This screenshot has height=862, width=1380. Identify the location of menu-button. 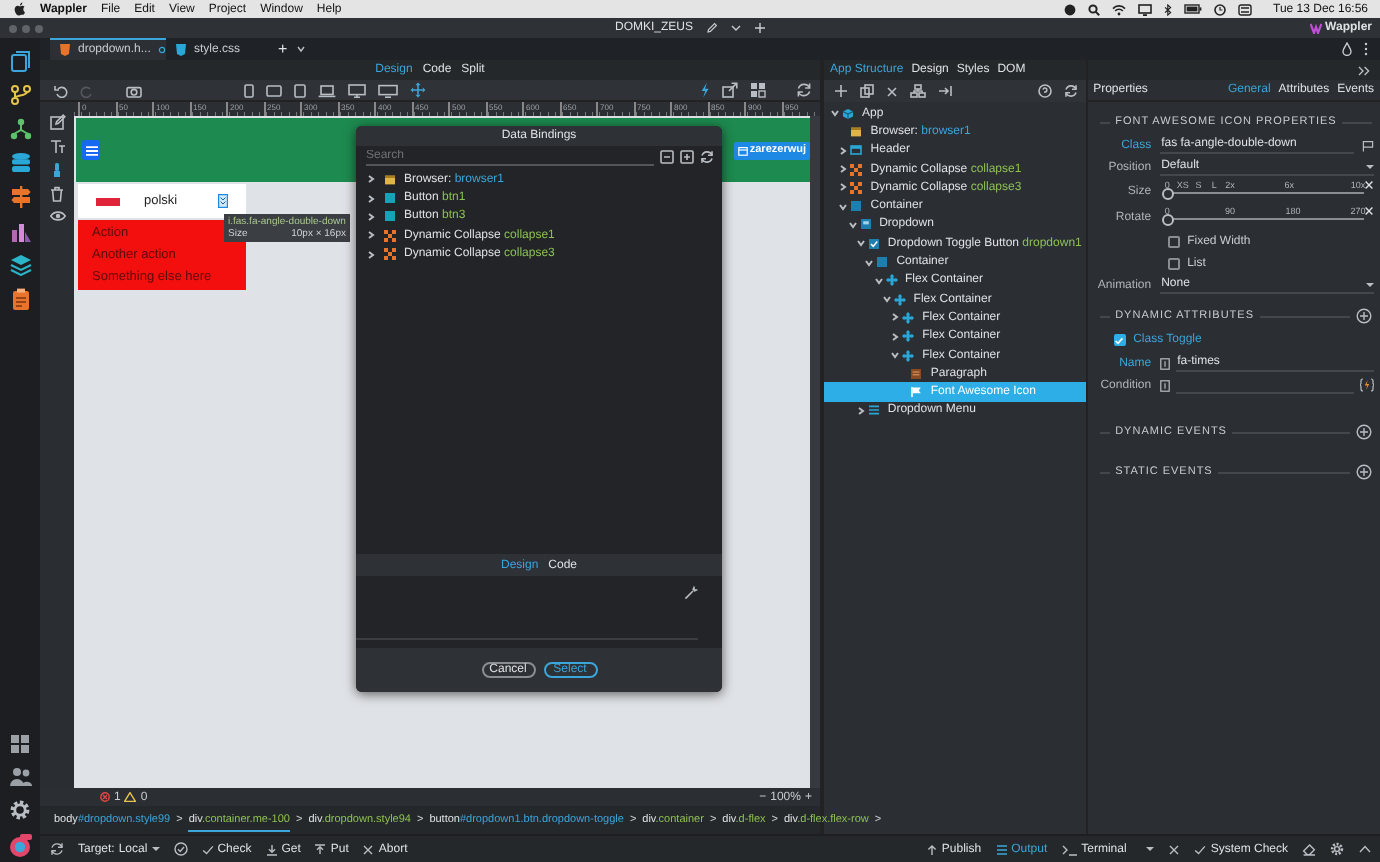
(91, 150).